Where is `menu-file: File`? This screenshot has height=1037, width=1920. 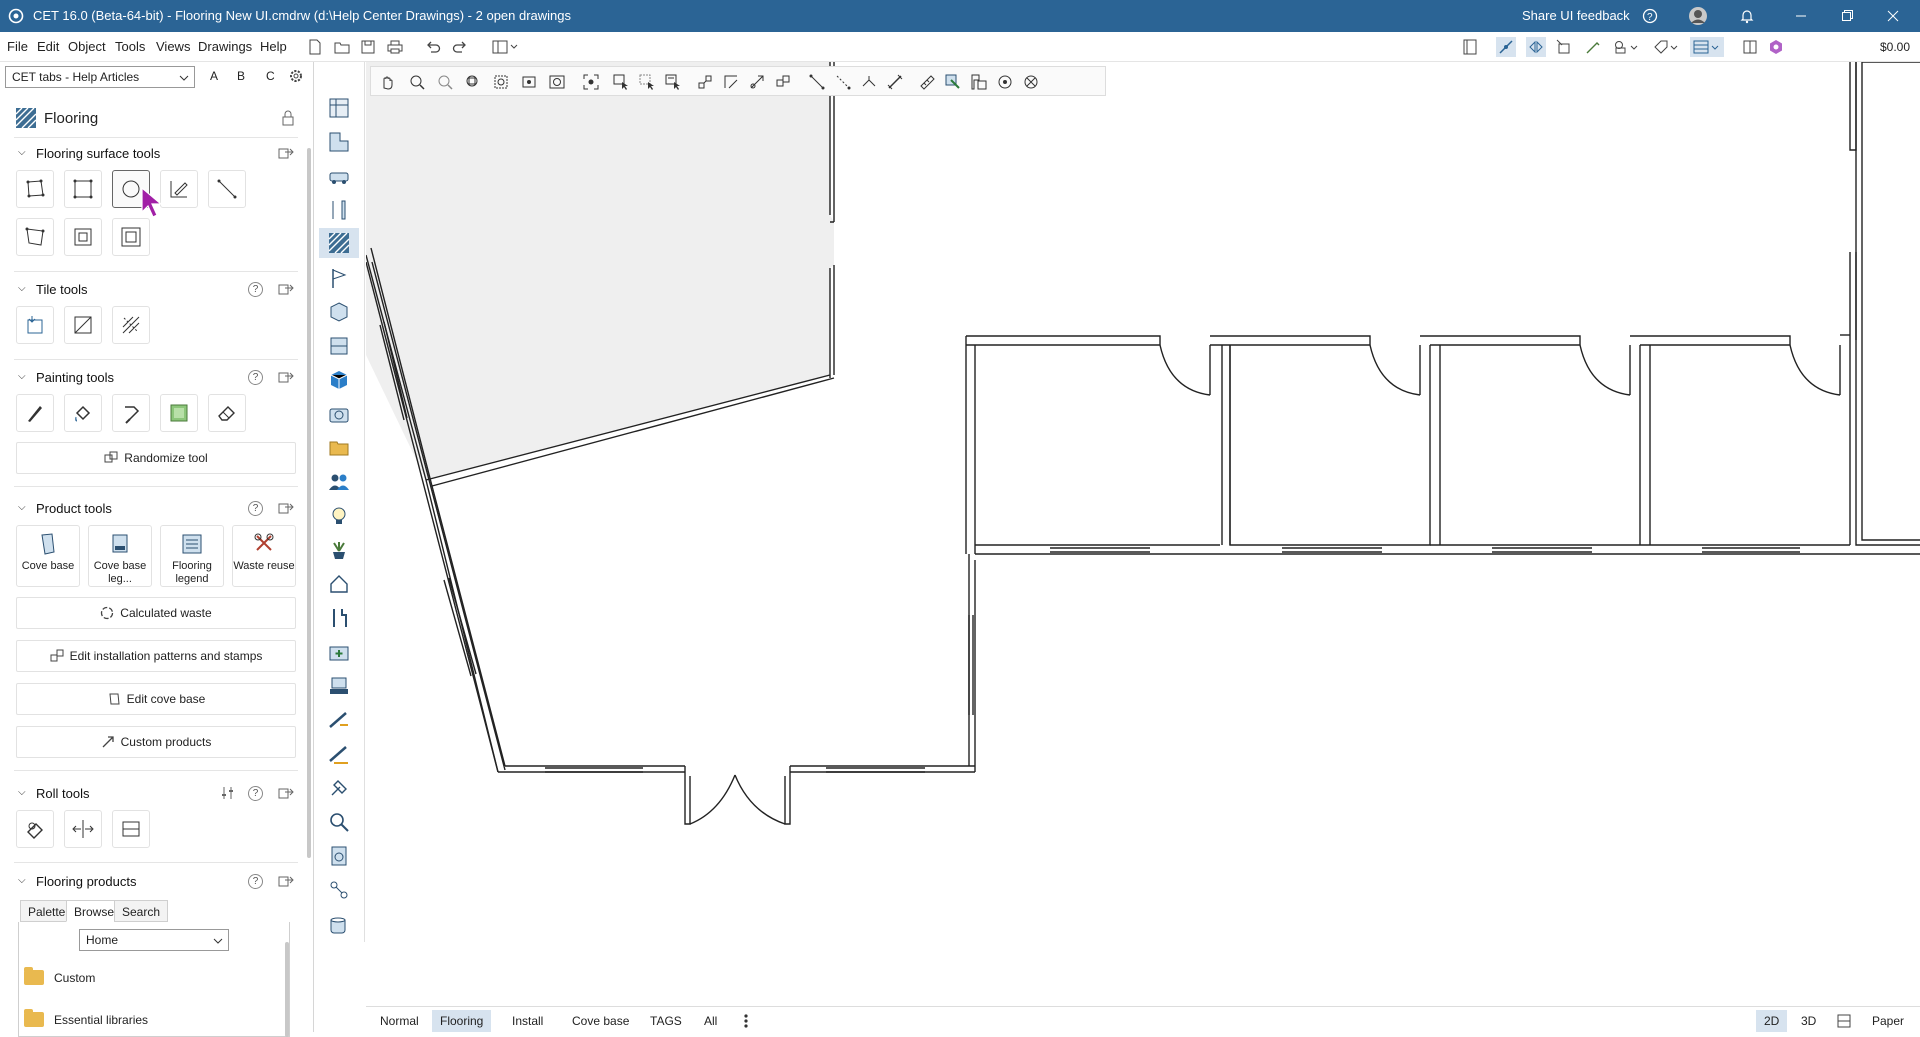 menu-file: File is located at coordinates (17, 46).